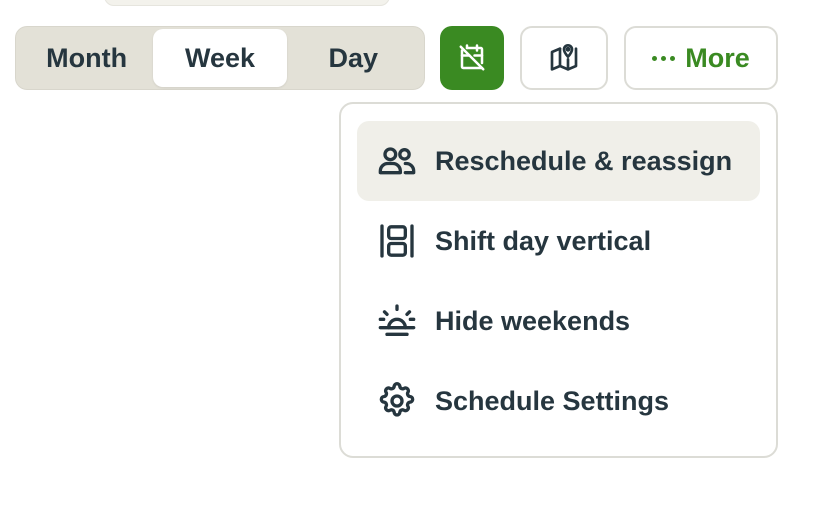 The image size is (824, 506). I want to click on menu-item-reschedule-reassign: Reschedule & reassign, so click(558, 161).